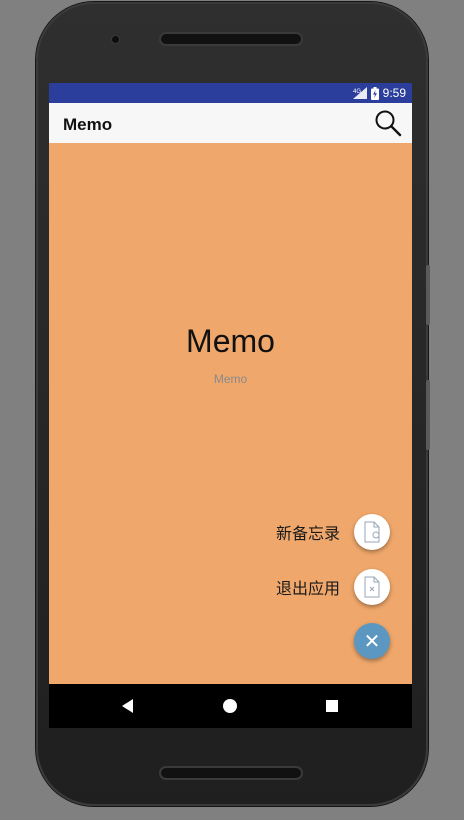 The width and height of the screenshot is (464, 820). Describe the element at coordinates (231, 773) in the screenshot. I see `bottom-speaker` at that location.